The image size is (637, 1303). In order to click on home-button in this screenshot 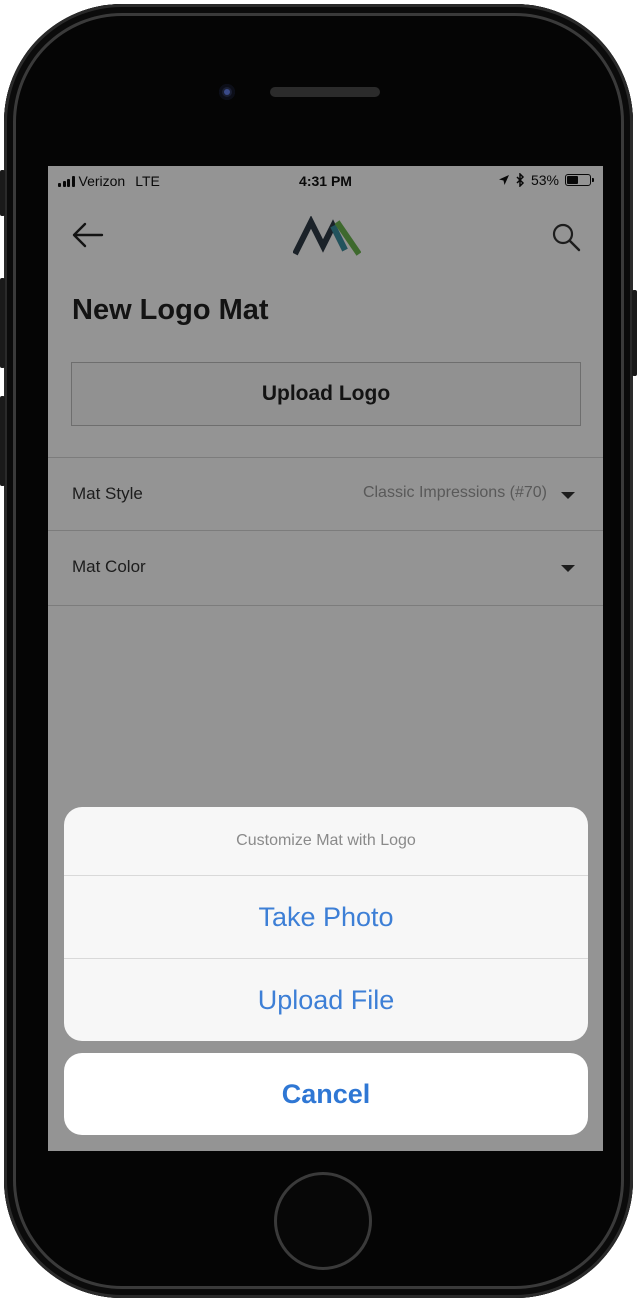, I will do `click(323, 1221)`.